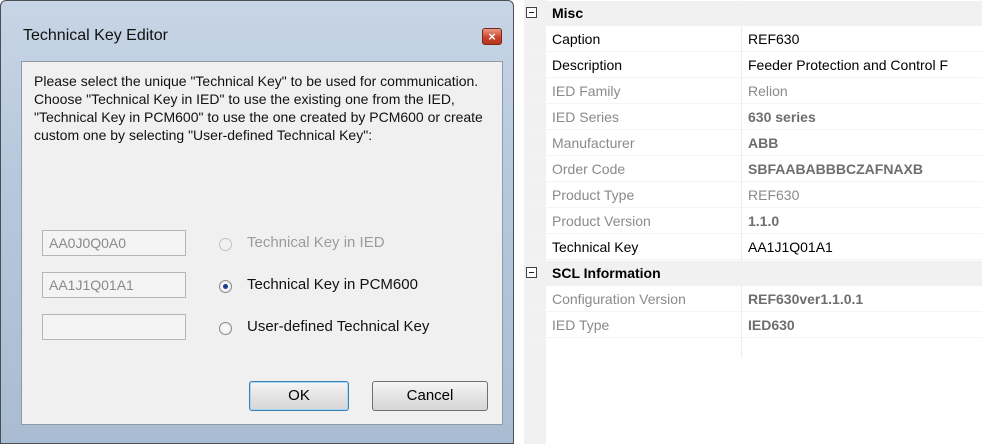 Image resolution: width=982 pixels, height=444 pixels. What do you see at coordinates (619, 299) in the screenshot?
I see `property-name: Configuration Version` at bounding box center [619, 299].